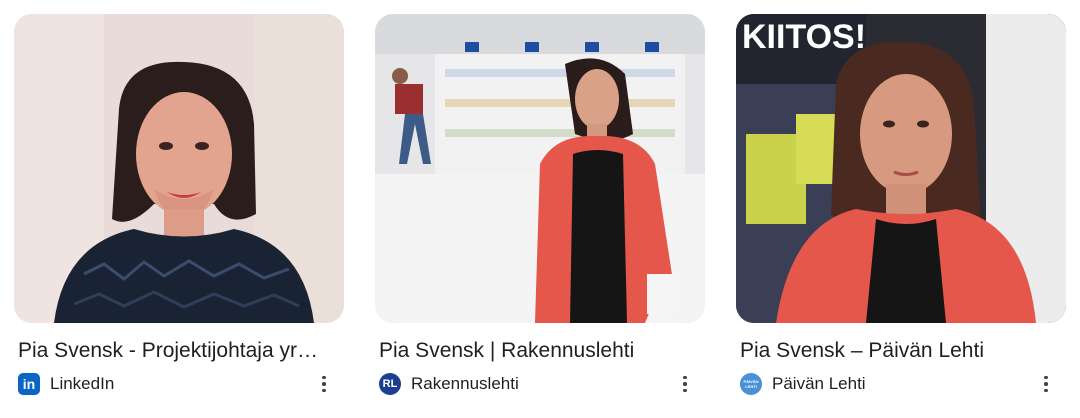 This screenshot has height=418, width=1080. Describe the element at coordinates (819, 383) in the screenshot. I see `source-name: Päivän Lehti` at that location.